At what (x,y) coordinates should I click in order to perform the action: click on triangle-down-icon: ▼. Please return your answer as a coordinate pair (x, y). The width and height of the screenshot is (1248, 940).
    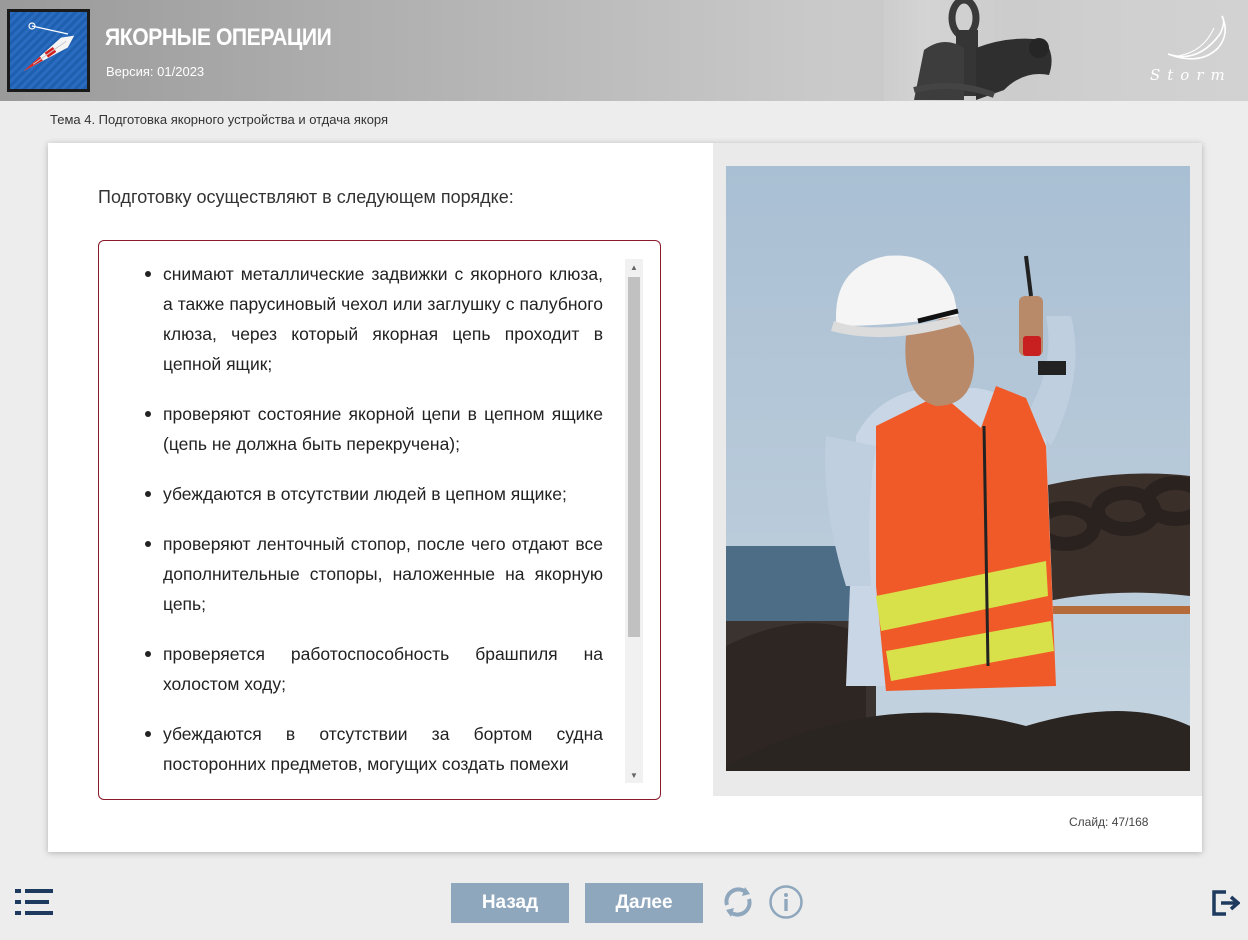
    Looking at the image, I should click on (634, 775).